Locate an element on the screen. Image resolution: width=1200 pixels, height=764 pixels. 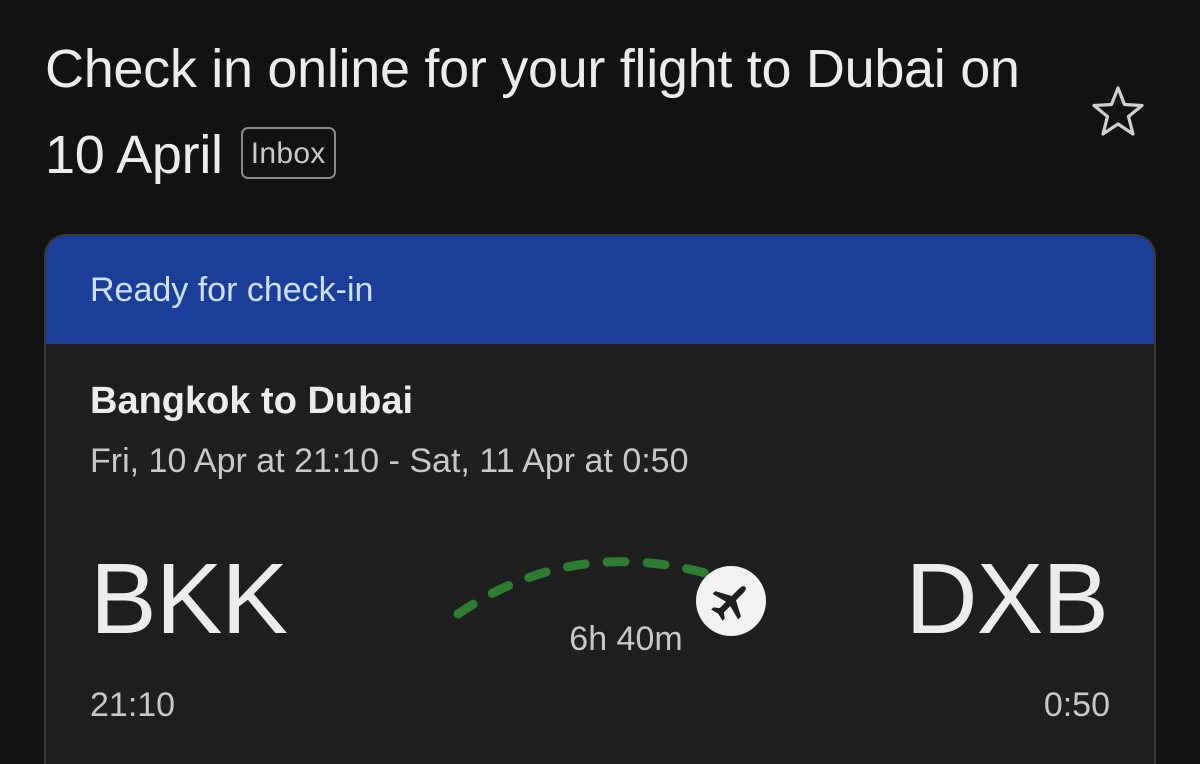
destination-airport-code: DXB is located at coordinates (1007, 599).